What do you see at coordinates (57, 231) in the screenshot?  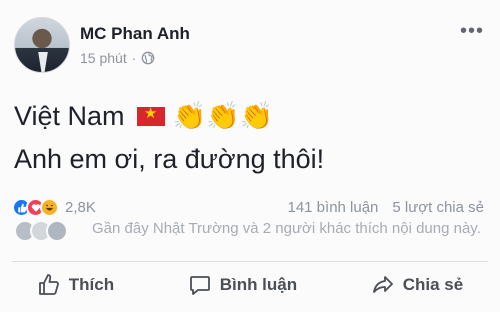 I see `friend-avatar` at bounding box center [57, 231].